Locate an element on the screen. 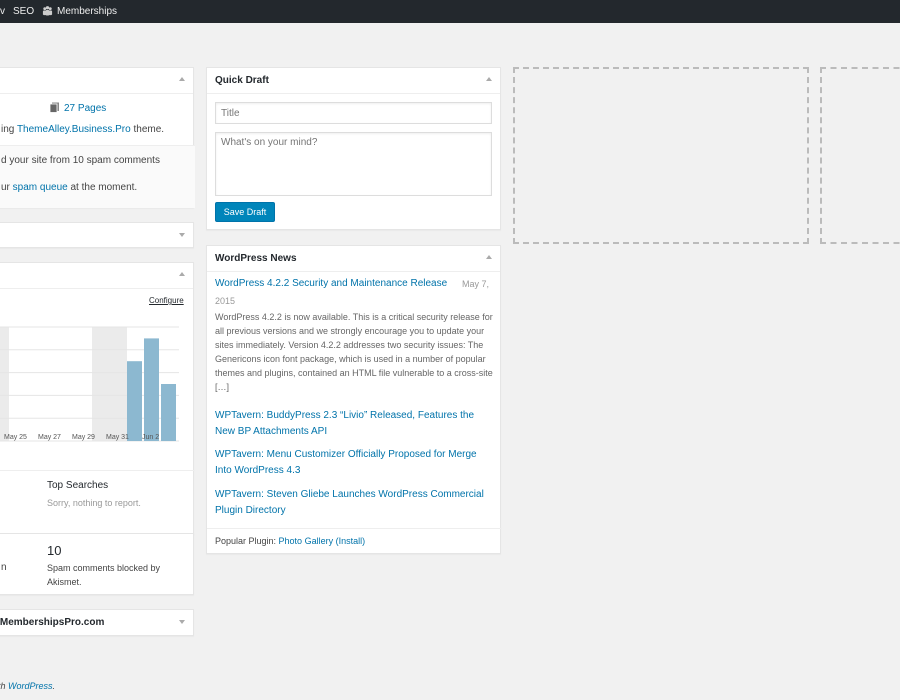 This screenshot has width=900, height=700. pages-count-link: 27 Pages is located at coordinates (77, 108).